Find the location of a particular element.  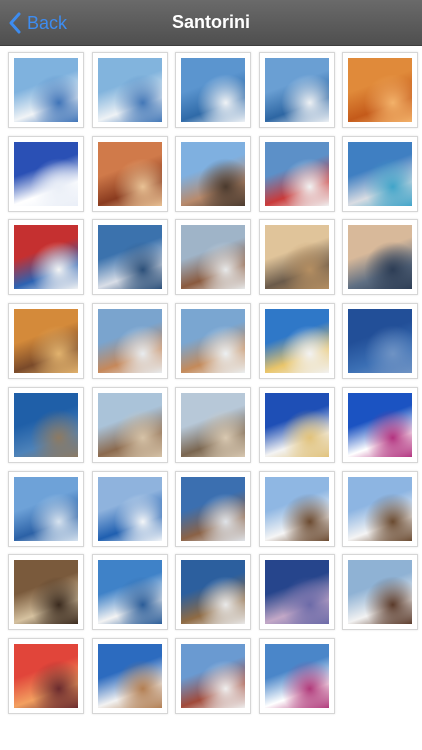

photo-white-chapel is located at coordinates (46, 174).